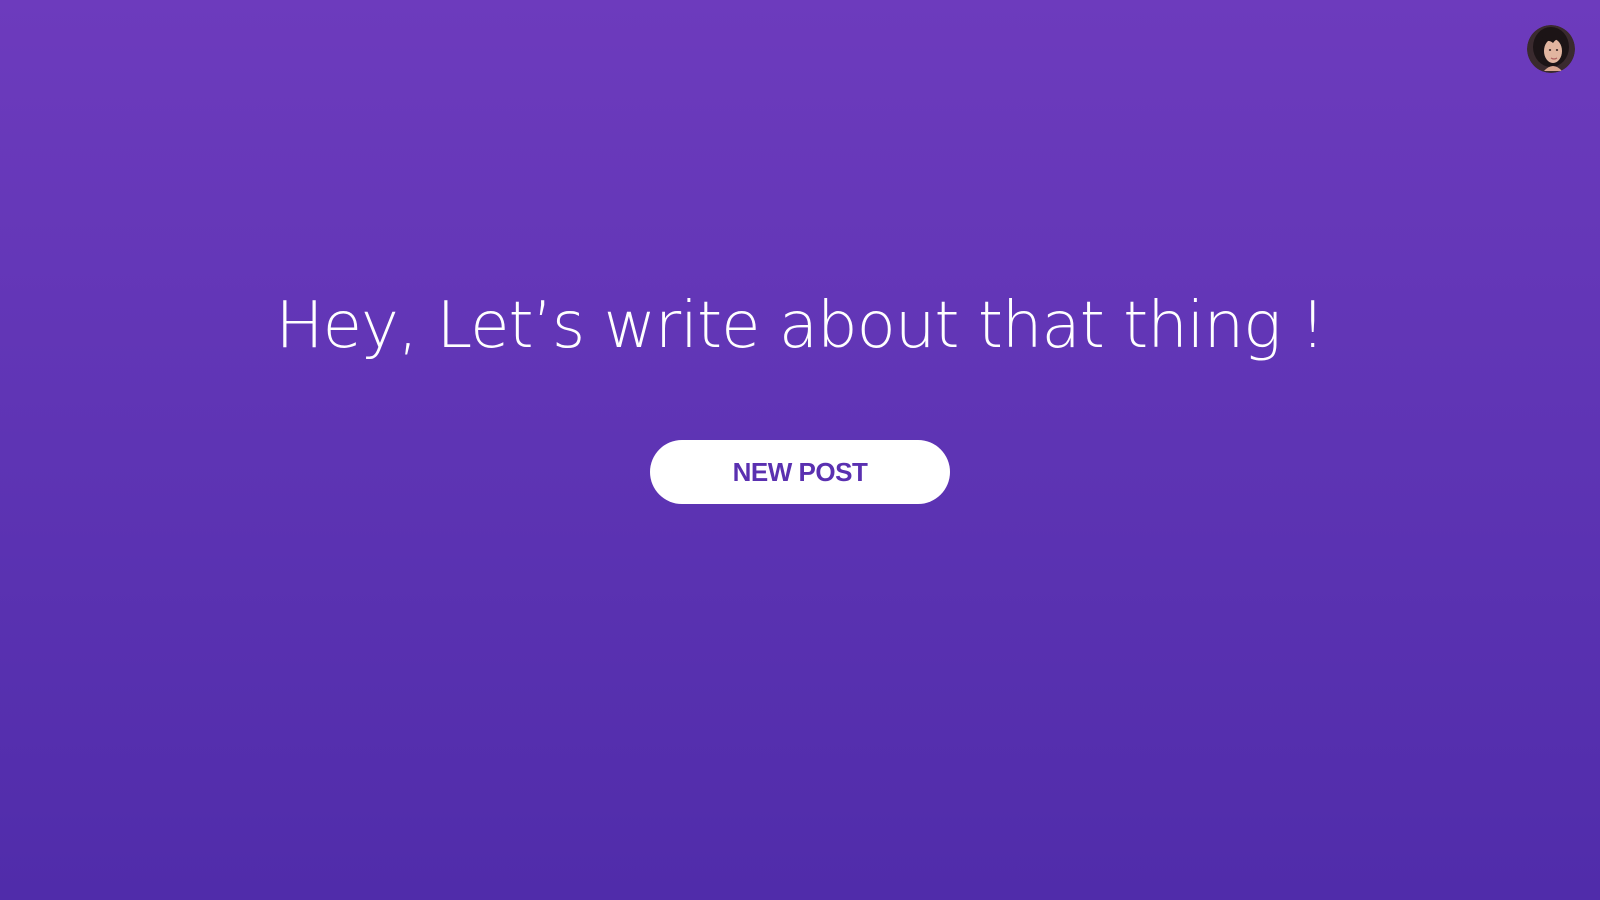 This screenshot has width=1600, height=900. What do you see at coordinates (800, 326) in the screenshot?
I see `page-headline: Hey, Let’s write about that thing !` at bounding box center [800, 326].